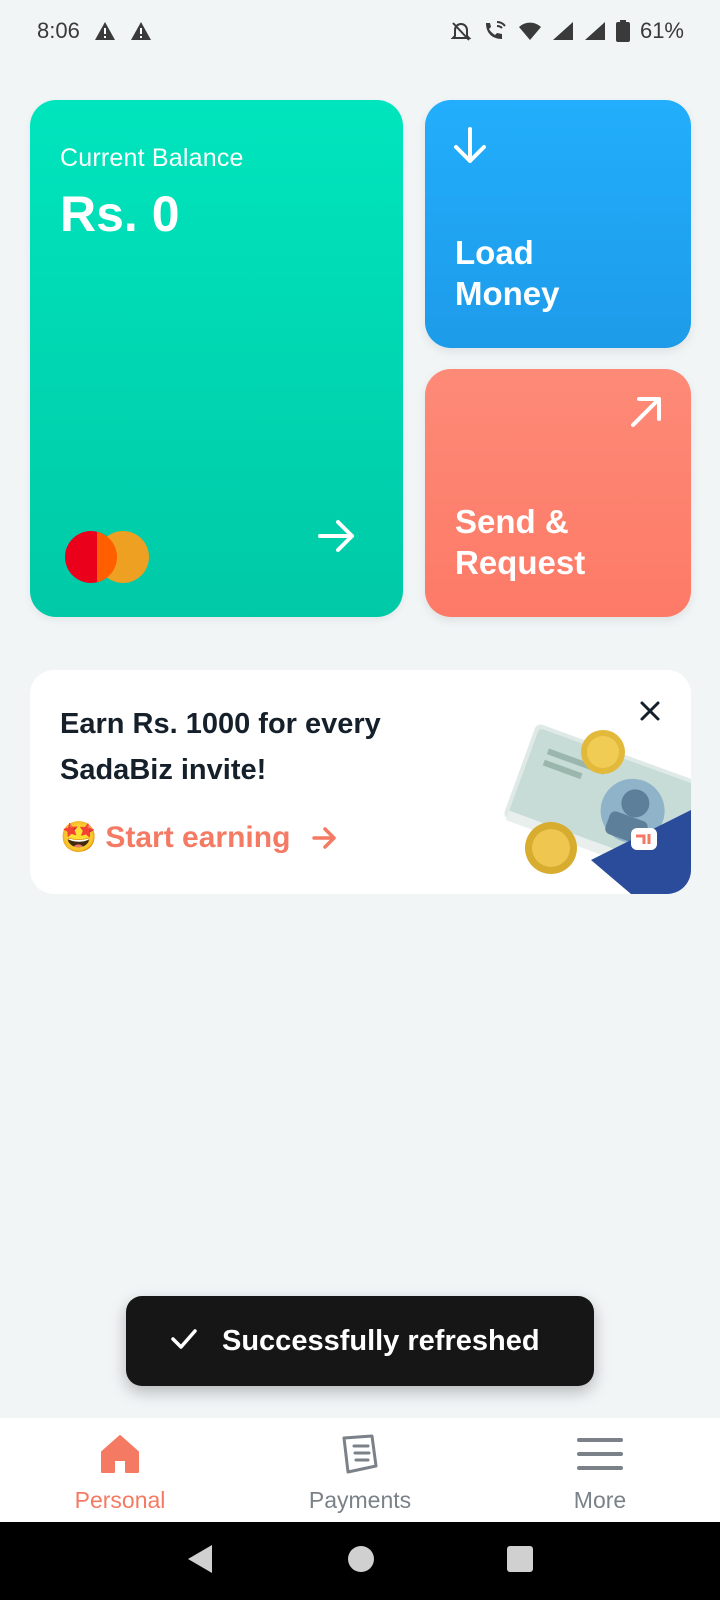 The width and height of the screenshot is (720, 1600). I want to click on load-money-button: Load Money, so click(558, 224).